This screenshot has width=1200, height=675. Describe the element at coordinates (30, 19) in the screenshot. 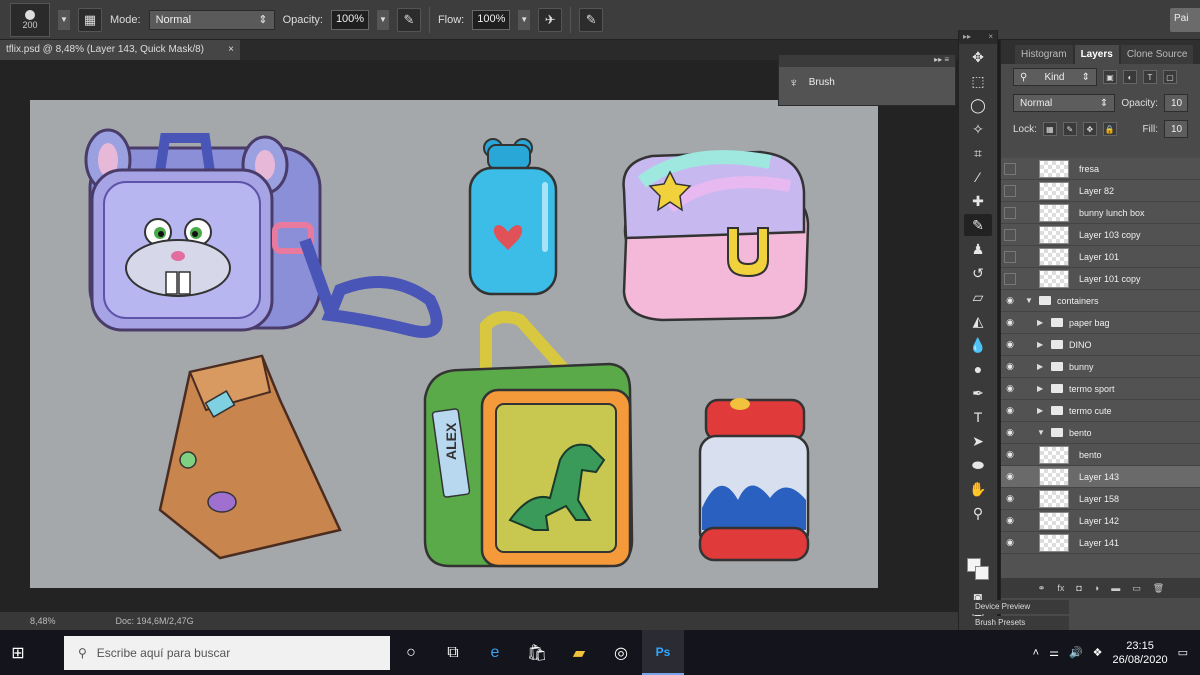

I see `brush-preset-picker: 200` at that location.